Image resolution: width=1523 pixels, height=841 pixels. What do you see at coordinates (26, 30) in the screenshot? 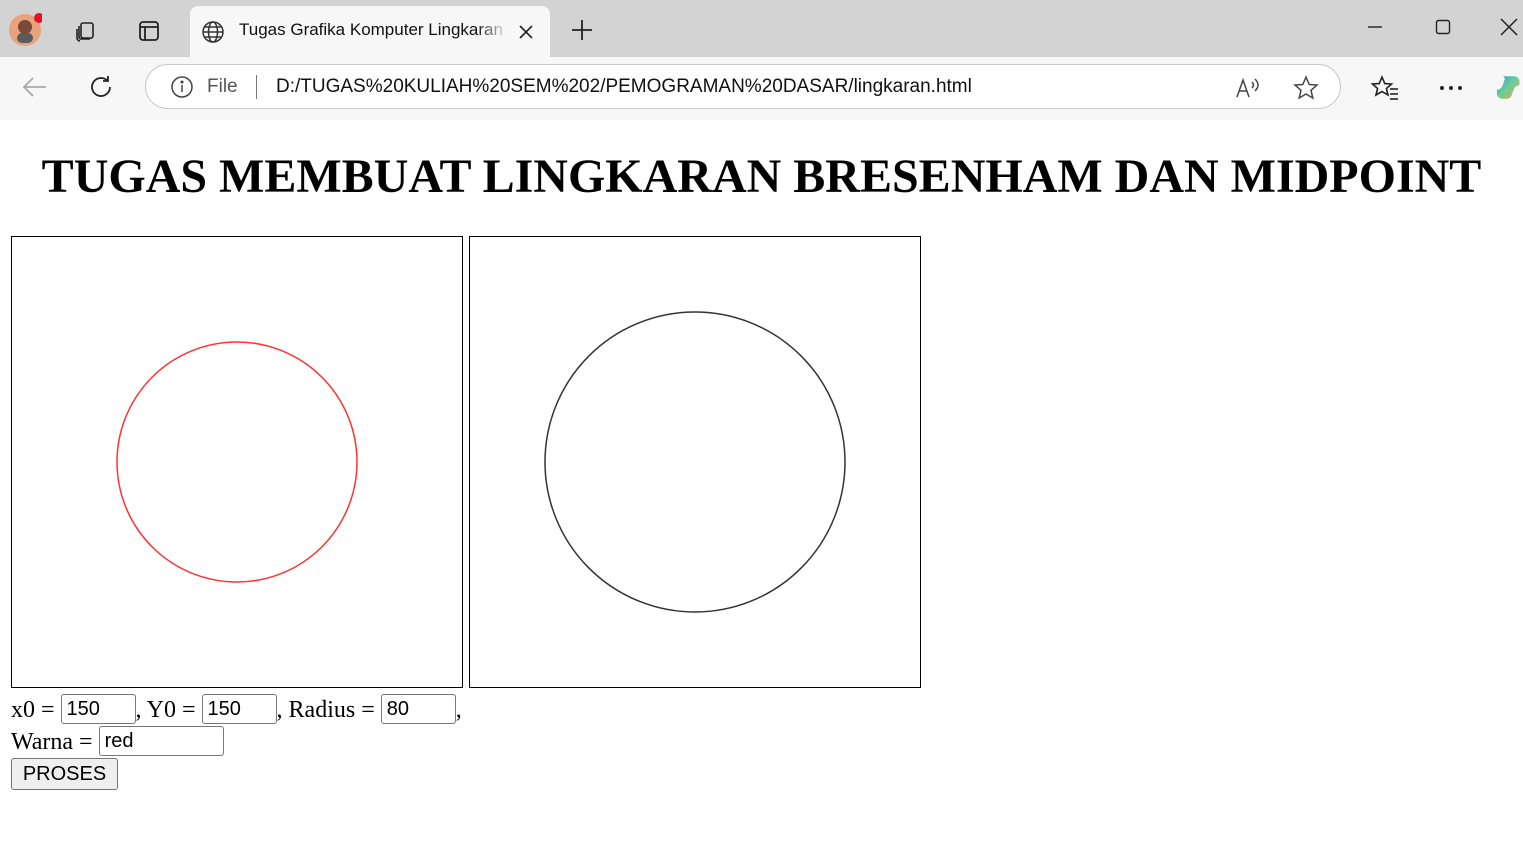
I see `profile-avatar` at bounding box center [26, 30].